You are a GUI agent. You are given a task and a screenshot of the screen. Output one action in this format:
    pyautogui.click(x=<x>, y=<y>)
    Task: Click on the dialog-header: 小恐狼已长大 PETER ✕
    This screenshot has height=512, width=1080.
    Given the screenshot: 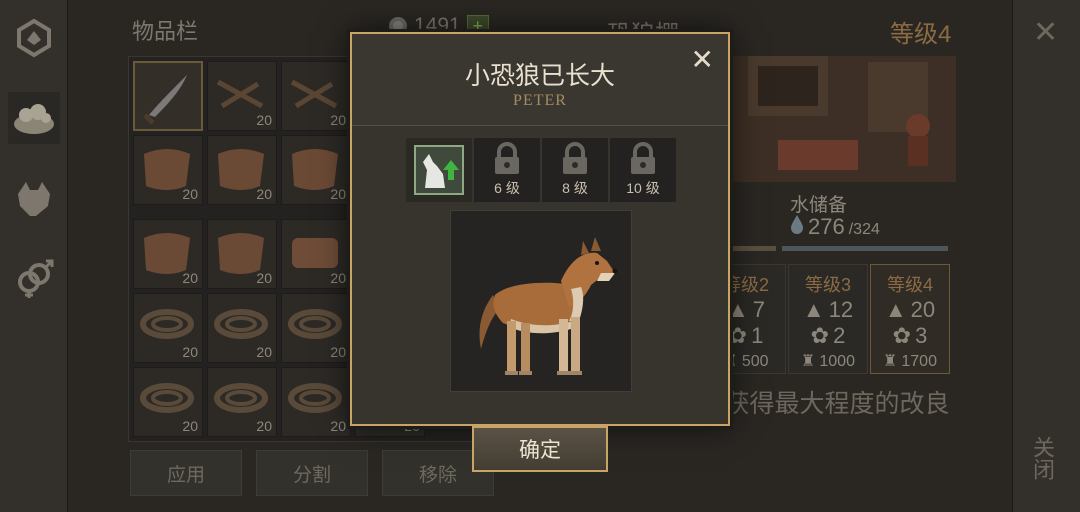 What is the action you would take?
    pyautogui.click(x=540, y=80)
    